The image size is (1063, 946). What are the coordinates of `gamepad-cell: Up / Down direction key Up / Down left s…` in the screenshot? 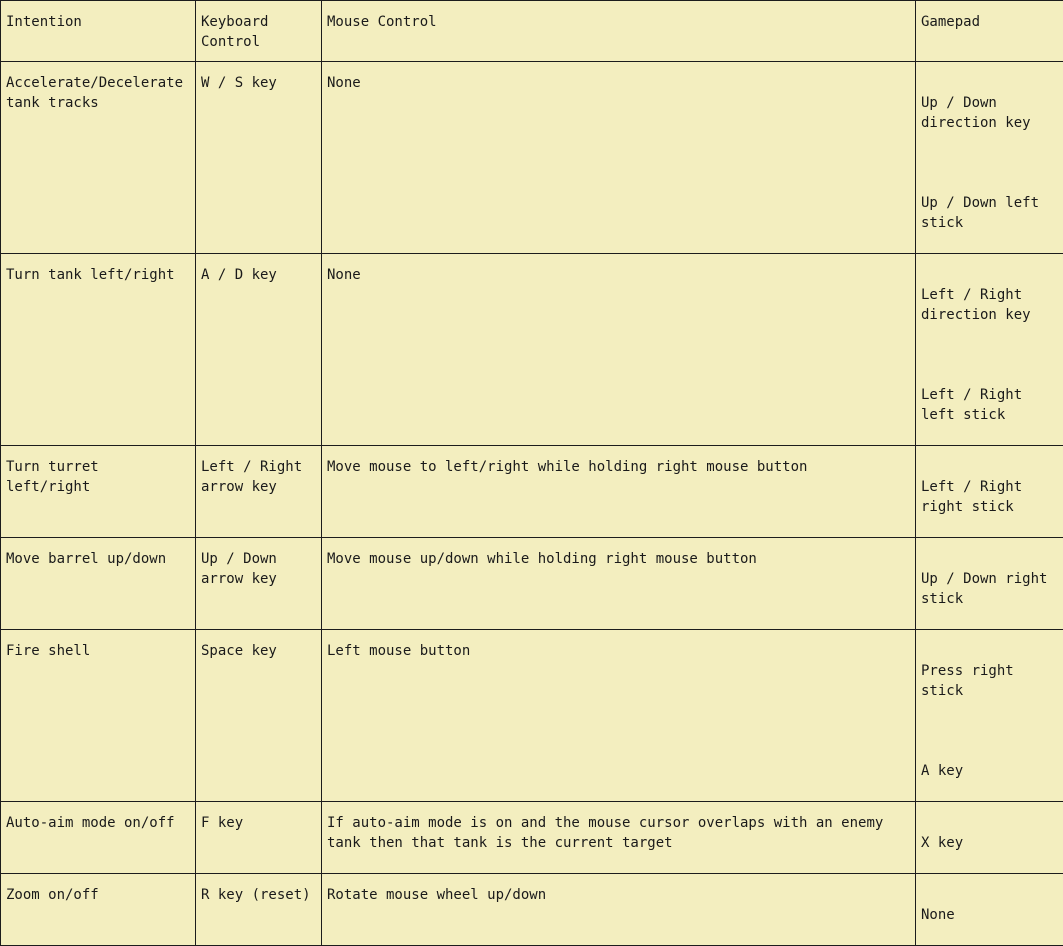 It's located at (989, 158).